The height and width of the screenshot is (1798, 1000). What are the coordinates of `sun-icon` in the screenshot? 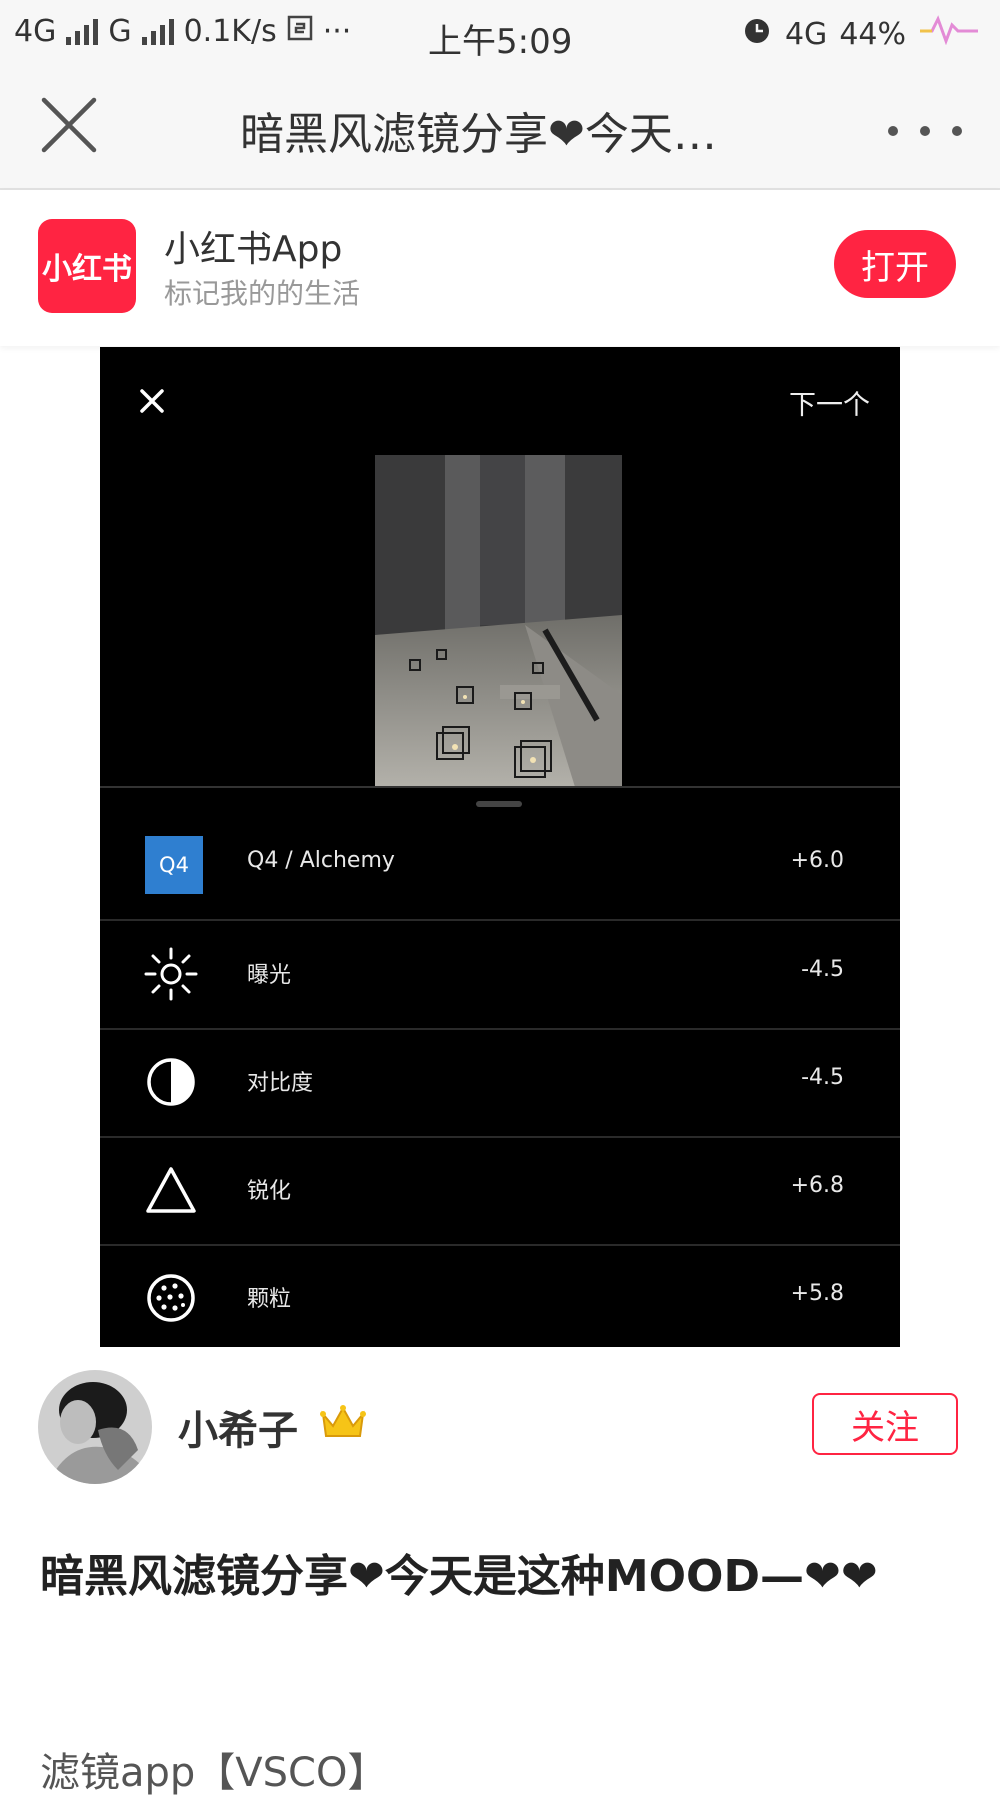 It's located at (171, 974).